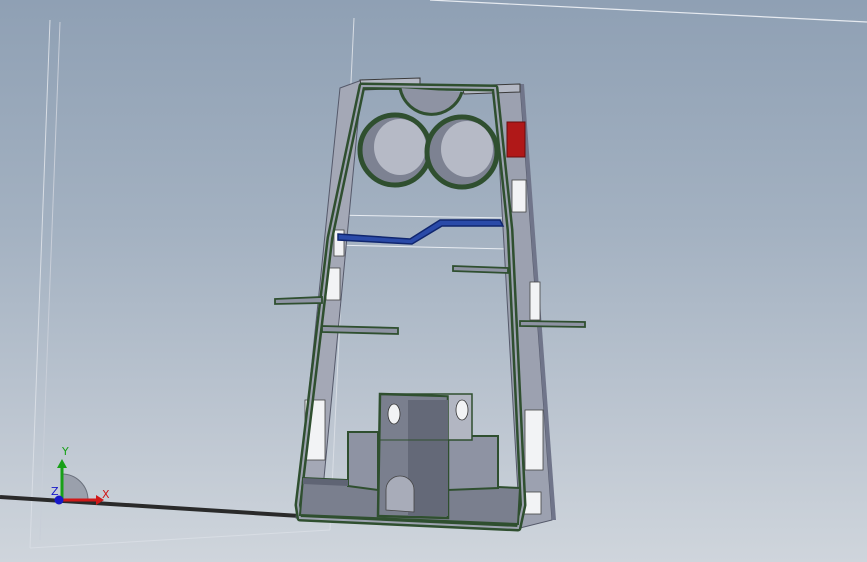 This screenshot has height=562, width=867. I want to click on triad-label-z: Z, so click(55, 491).